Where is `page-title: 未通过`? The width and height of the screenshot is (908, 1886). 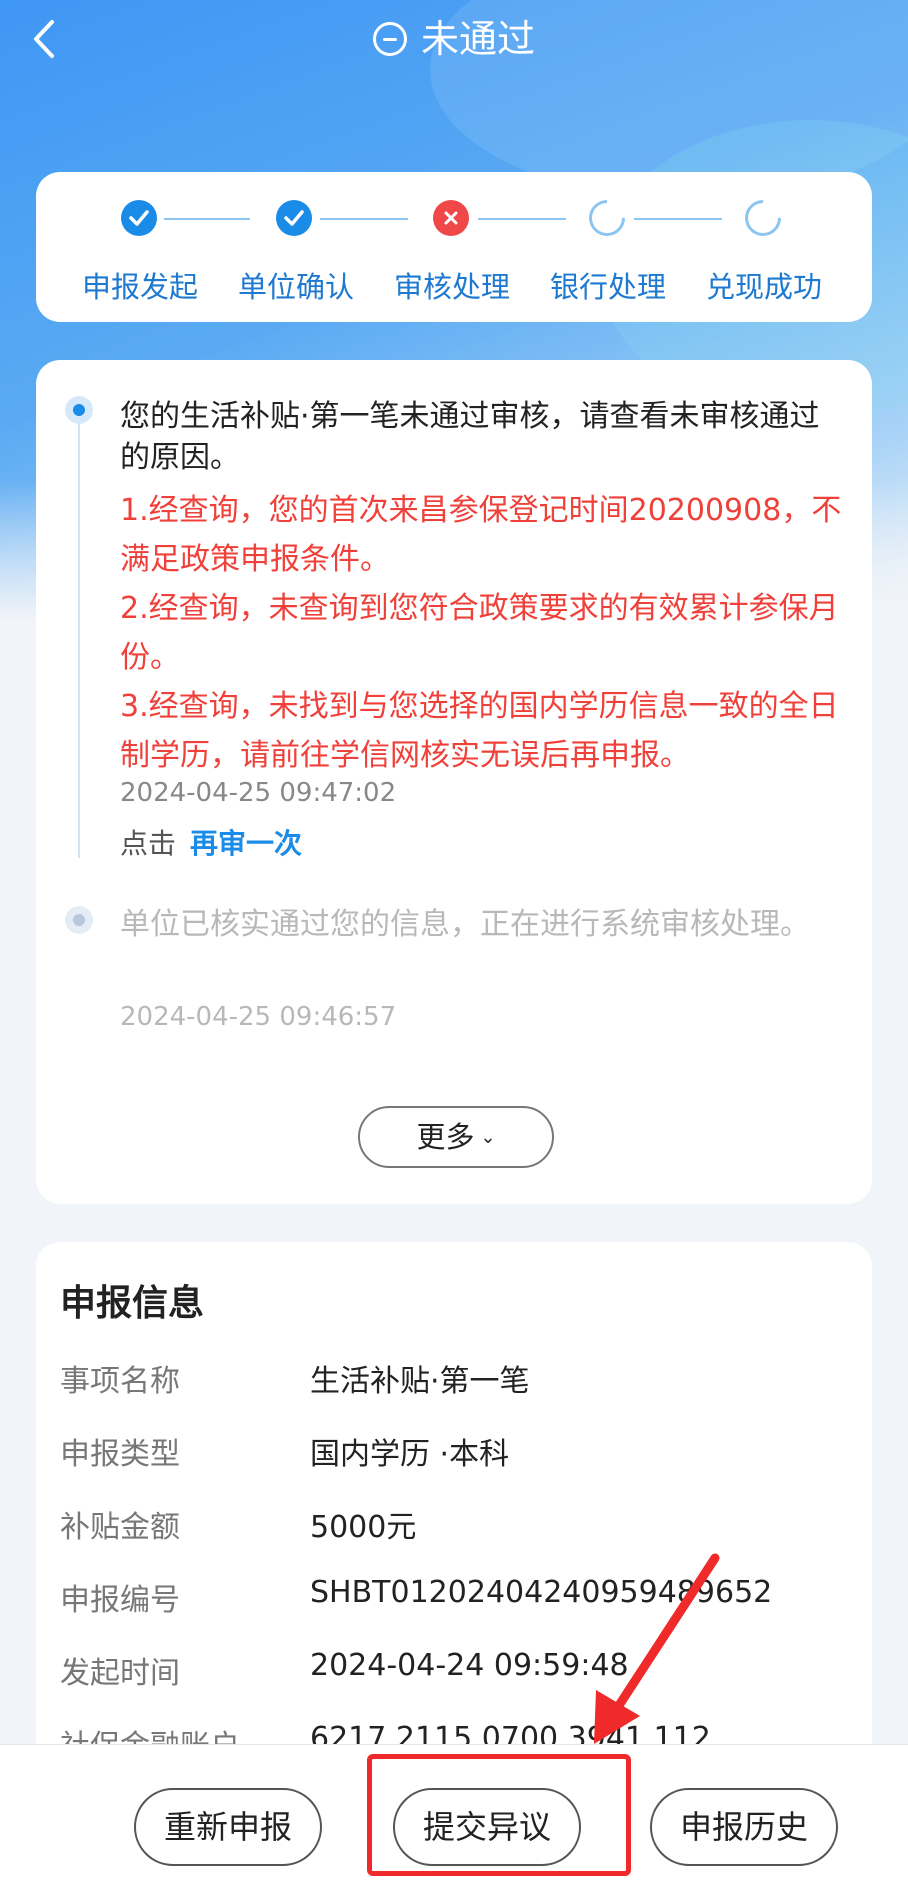 page-title: 未通过 is located at coordinates (454, 39).